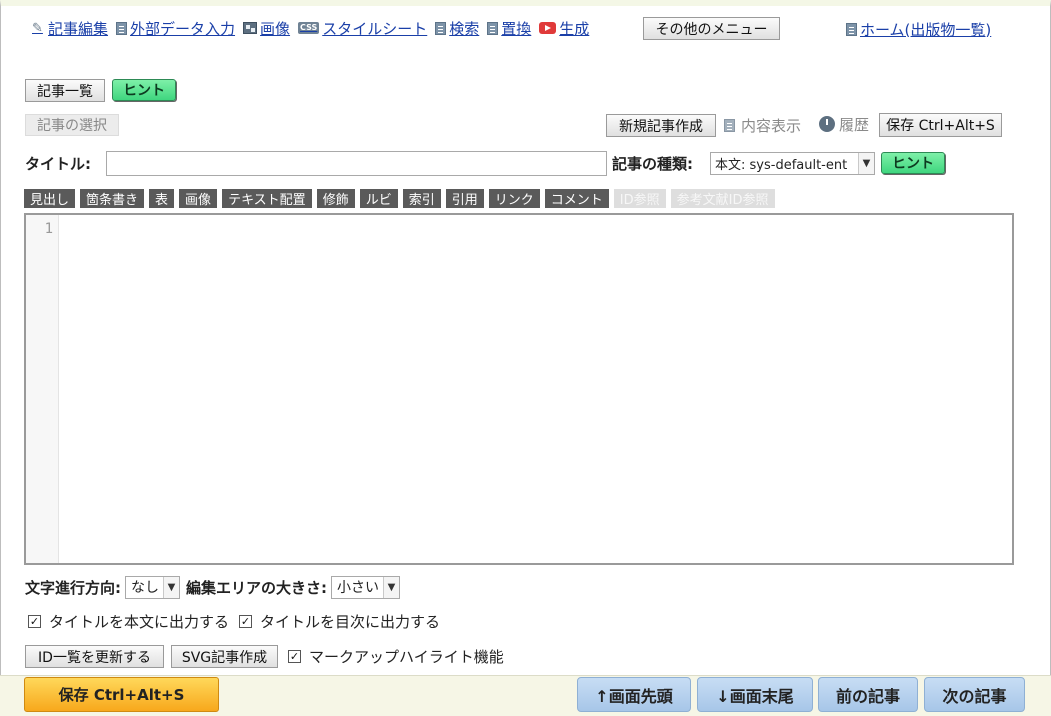 This screenshot has height=716, width=1051. Describe the element at coordinates (548, 28) in the screenshot. I see `play-icon` at that location.